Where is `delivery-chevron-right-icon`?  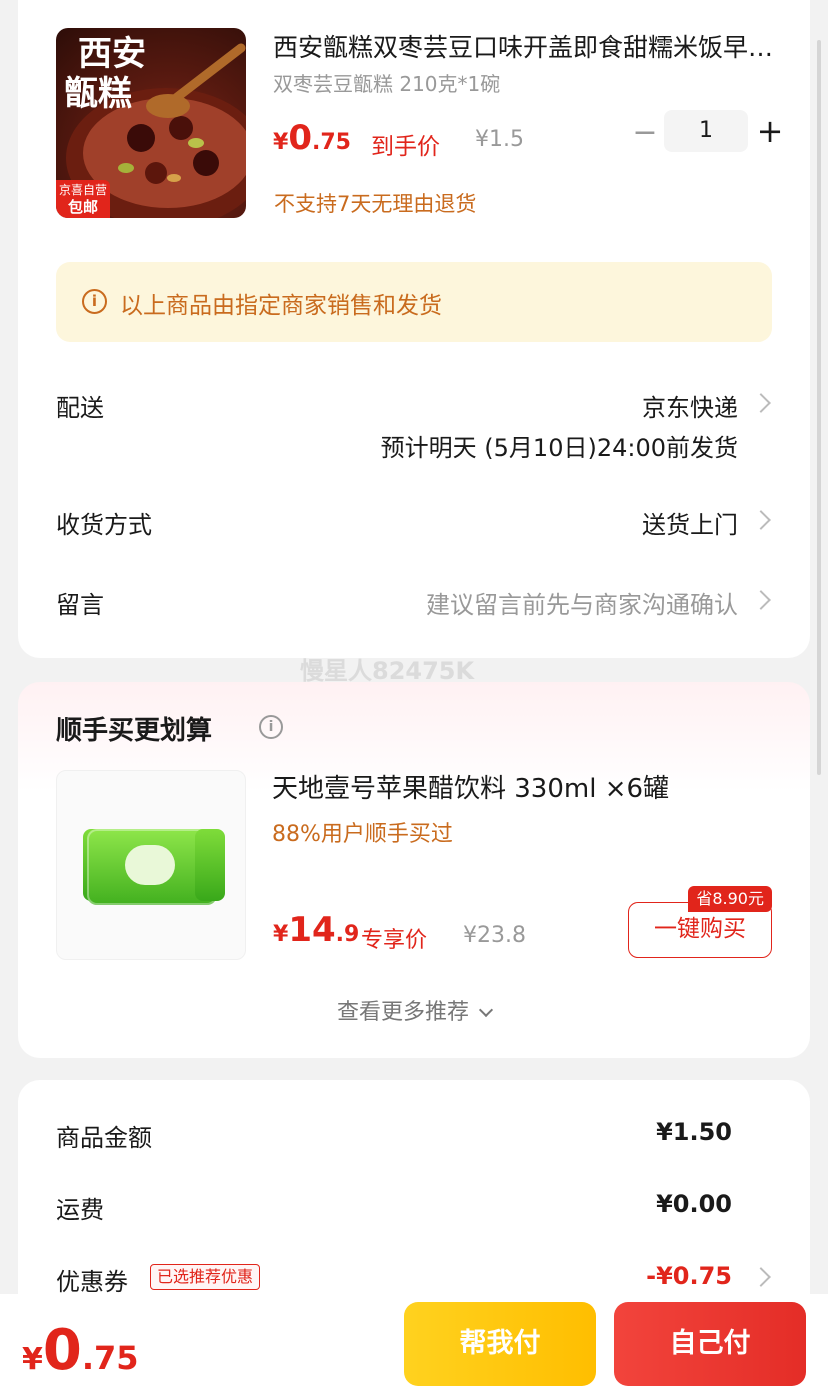
delivery-chevron-right-icon is located at coordinates (761, 403).